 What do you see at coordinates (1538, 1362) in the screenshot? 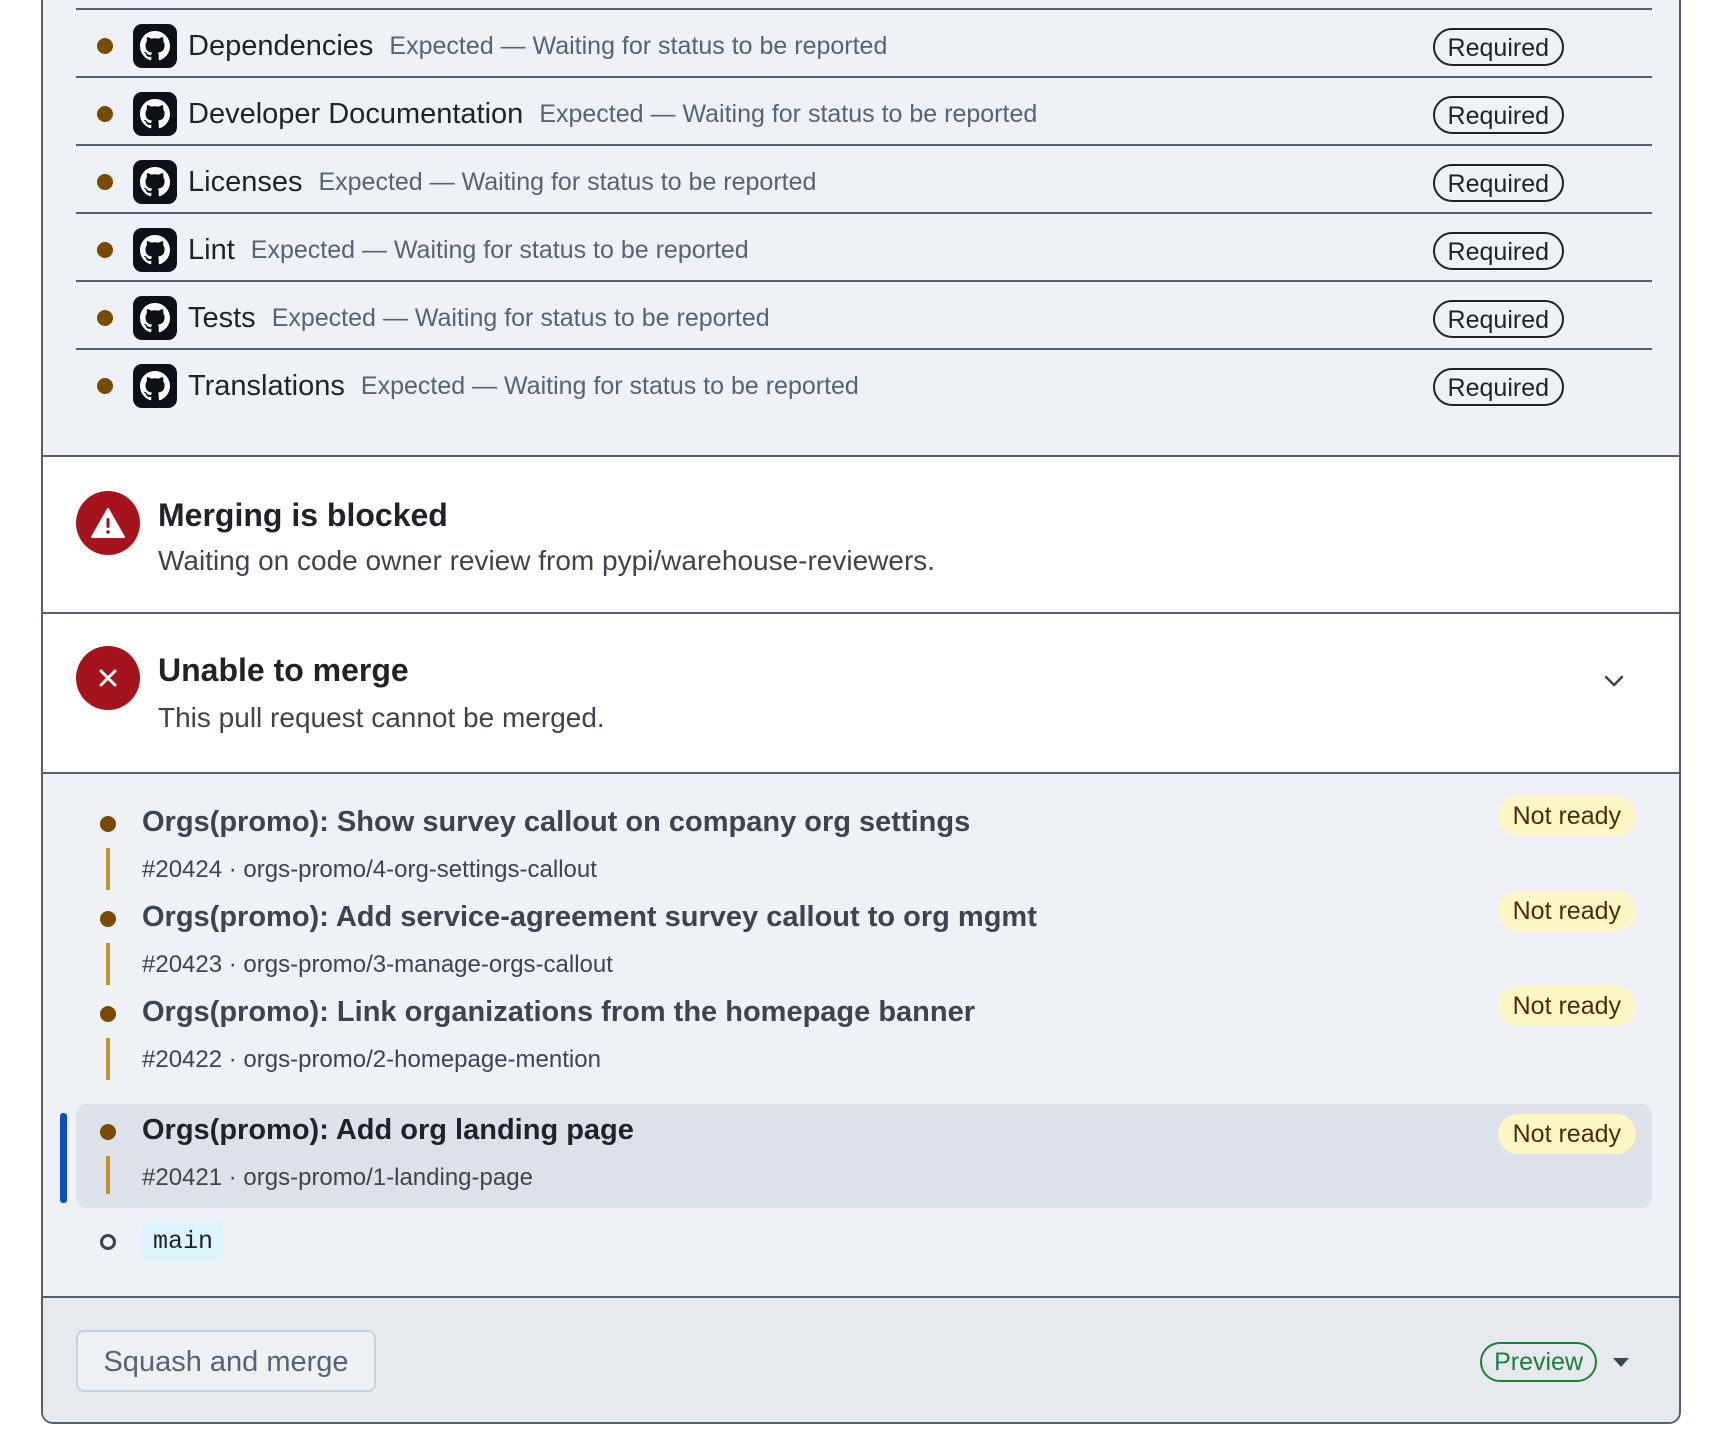
I see `preview-badge: Preview` at bounding box center [1538, 1362].